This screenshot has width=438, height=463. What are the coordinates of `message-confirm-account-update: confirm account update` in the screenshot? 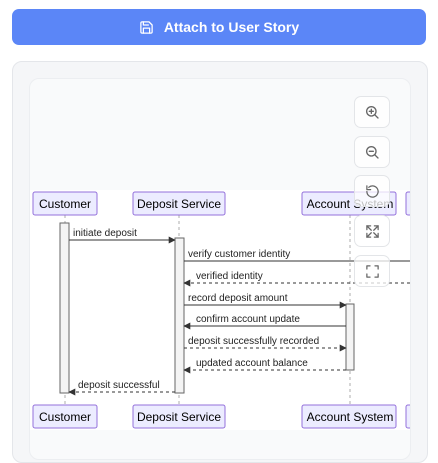 It's located at (264, 322).